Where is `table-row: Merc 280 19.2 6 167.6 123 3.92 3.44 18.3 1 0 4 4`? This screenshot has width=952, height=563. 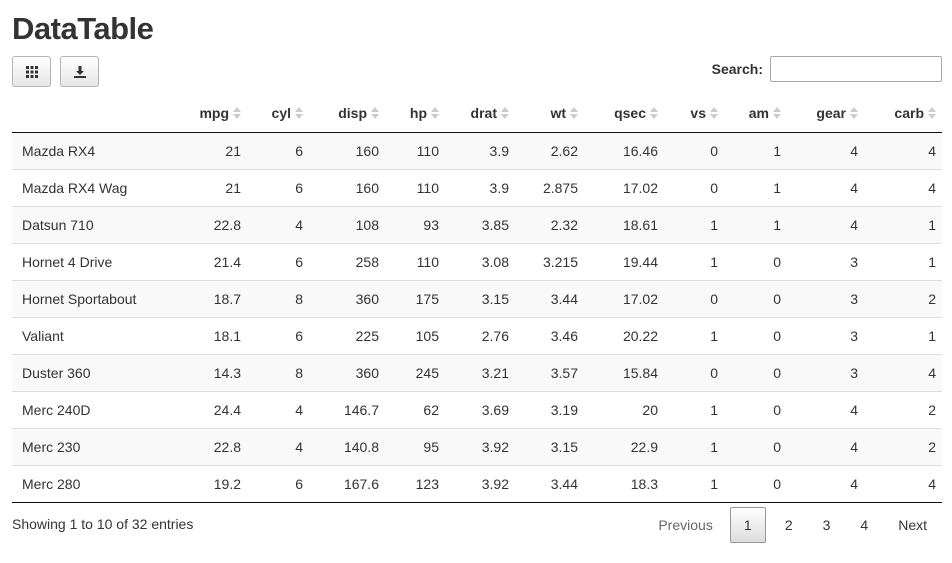 table-row: Merc 280 19.2 6 167.6 123 3.92 3.44 18.3 1 0 4 4 is located at coordinates (477, 483).